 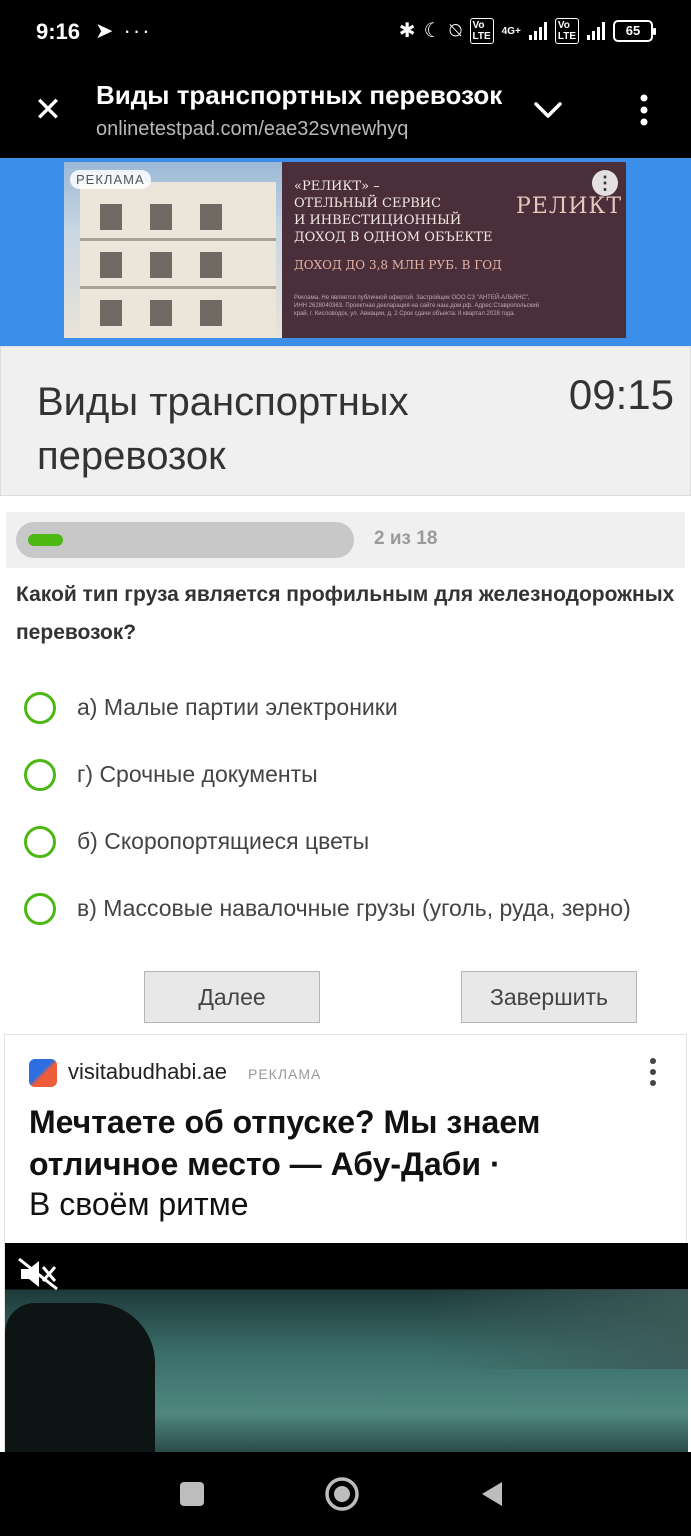 What do you see at coordinates (48, 110) in the screenshot?
I see `close-icon: ✕` at bounding box center [48, 110].